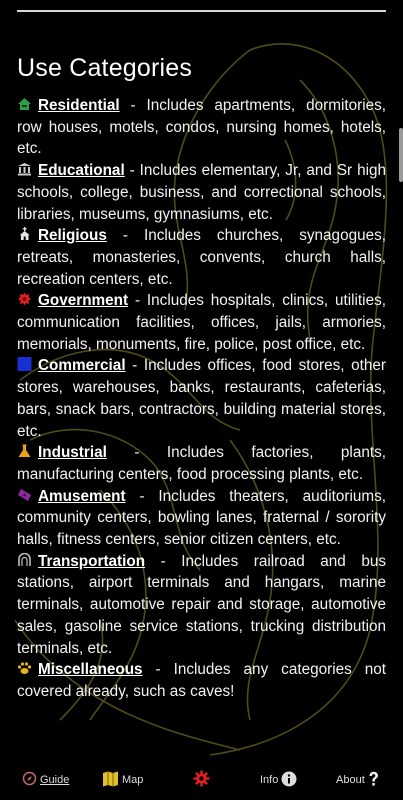 This screenshot has height=800, width=403. Describe the element at coordinates (79, 105) in the screenshot. I see `category-link-residential: Residential` at that location.